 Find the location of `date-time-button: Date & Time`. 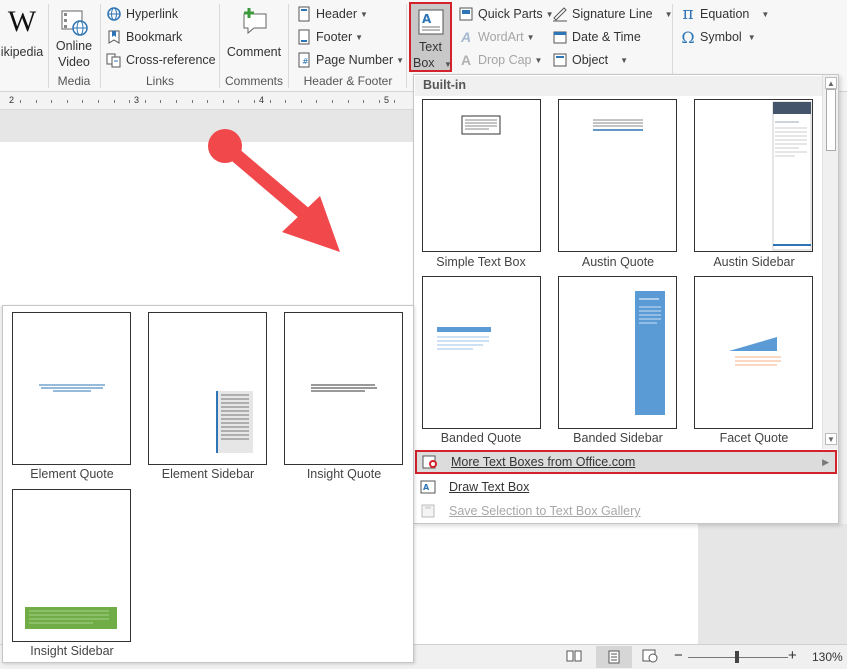

date-time-button: Date & Time is located at coordinates (596, 37).